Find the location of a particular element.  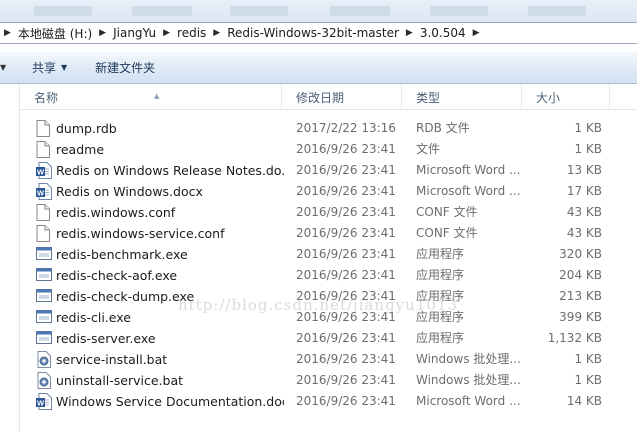

file-size: 204 KB is located at coordinates (580, 275).